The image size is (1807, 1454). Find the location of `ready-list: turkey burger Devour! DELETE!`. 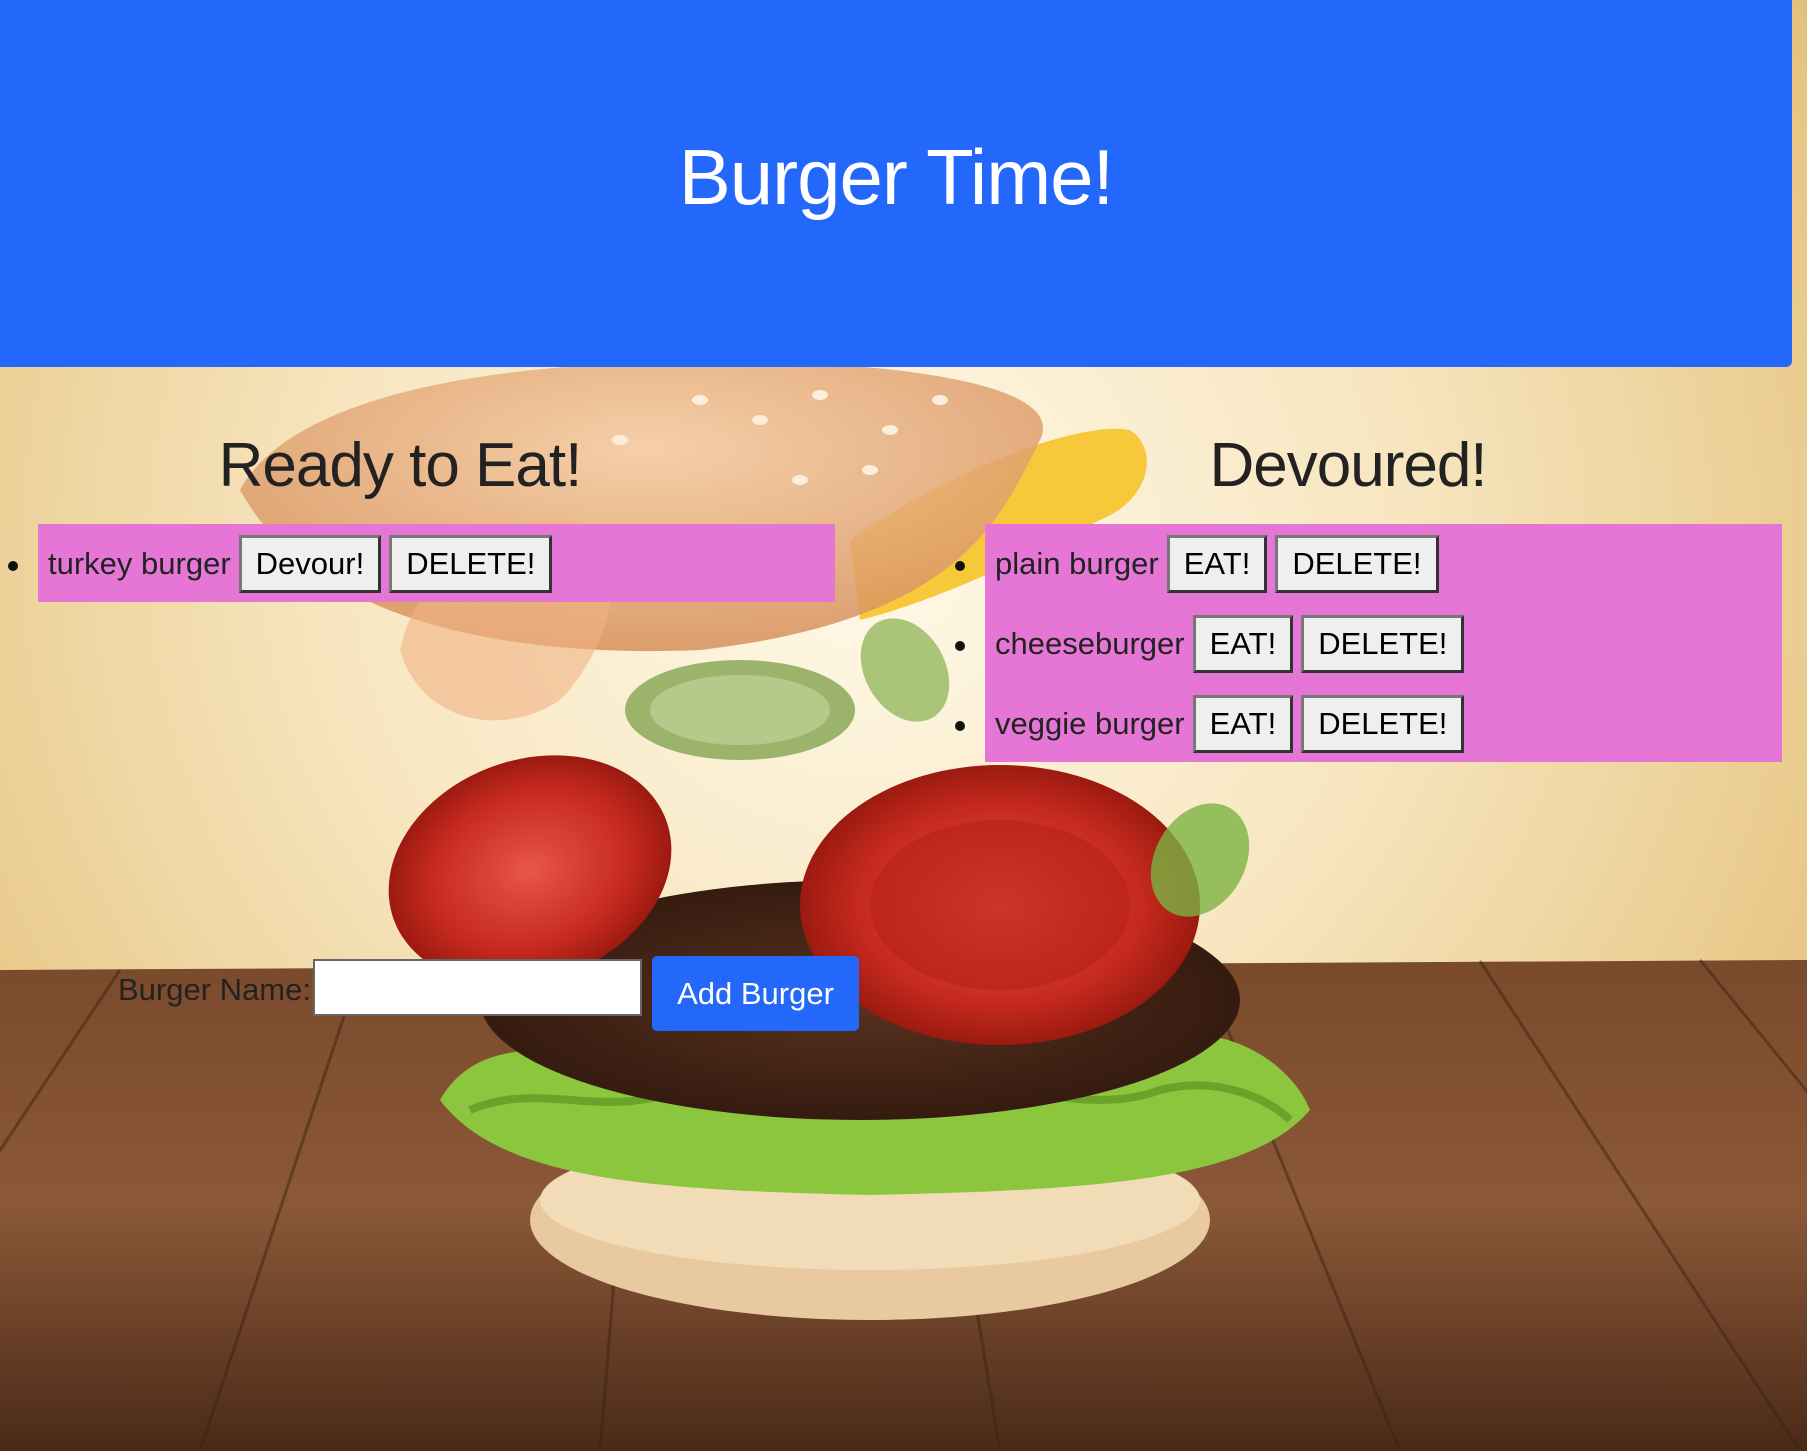

ready-list: turkey burger Devour! DELETE! is located at coordinates (421, 564).